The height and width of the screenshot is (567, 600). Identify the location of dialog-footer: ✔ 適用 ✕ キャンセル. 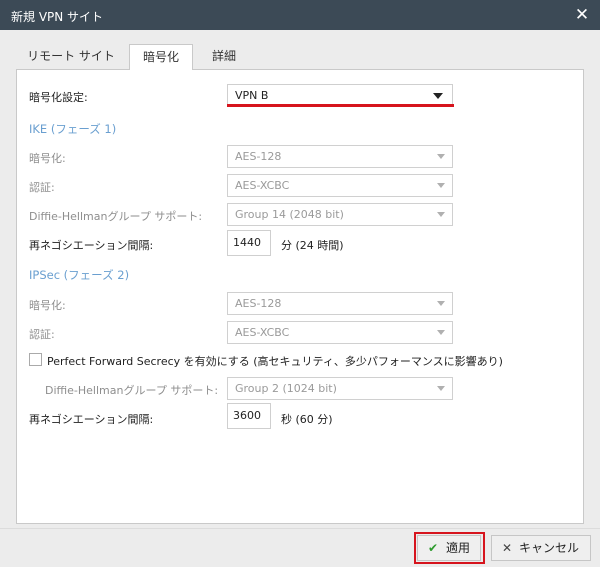
(300, 547).